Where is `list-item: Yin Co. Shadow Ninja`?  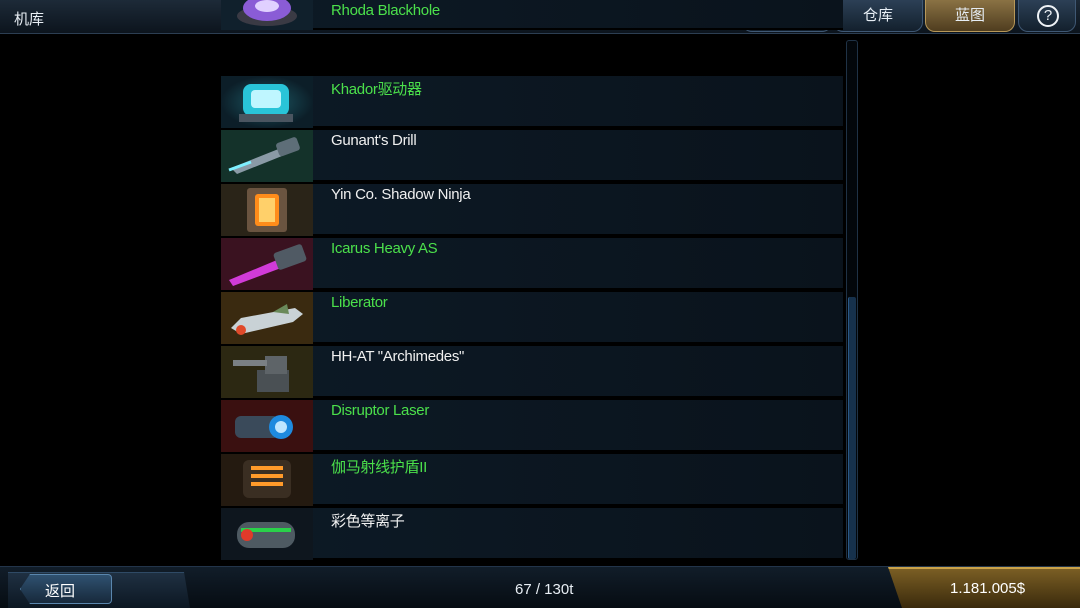 list-item: Yin Co. Shadow Ninja is located at coordinates (532, 210).